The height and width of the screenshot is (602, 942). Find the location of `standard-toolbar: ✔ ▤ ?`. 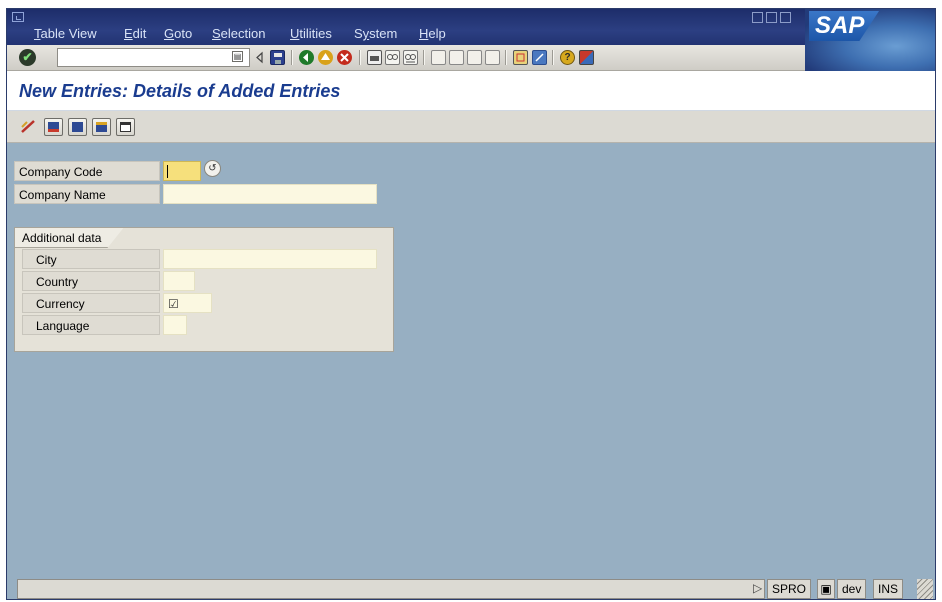

standard-toolbar: ✔ ▤ ? is located at coordinates (406, 58).